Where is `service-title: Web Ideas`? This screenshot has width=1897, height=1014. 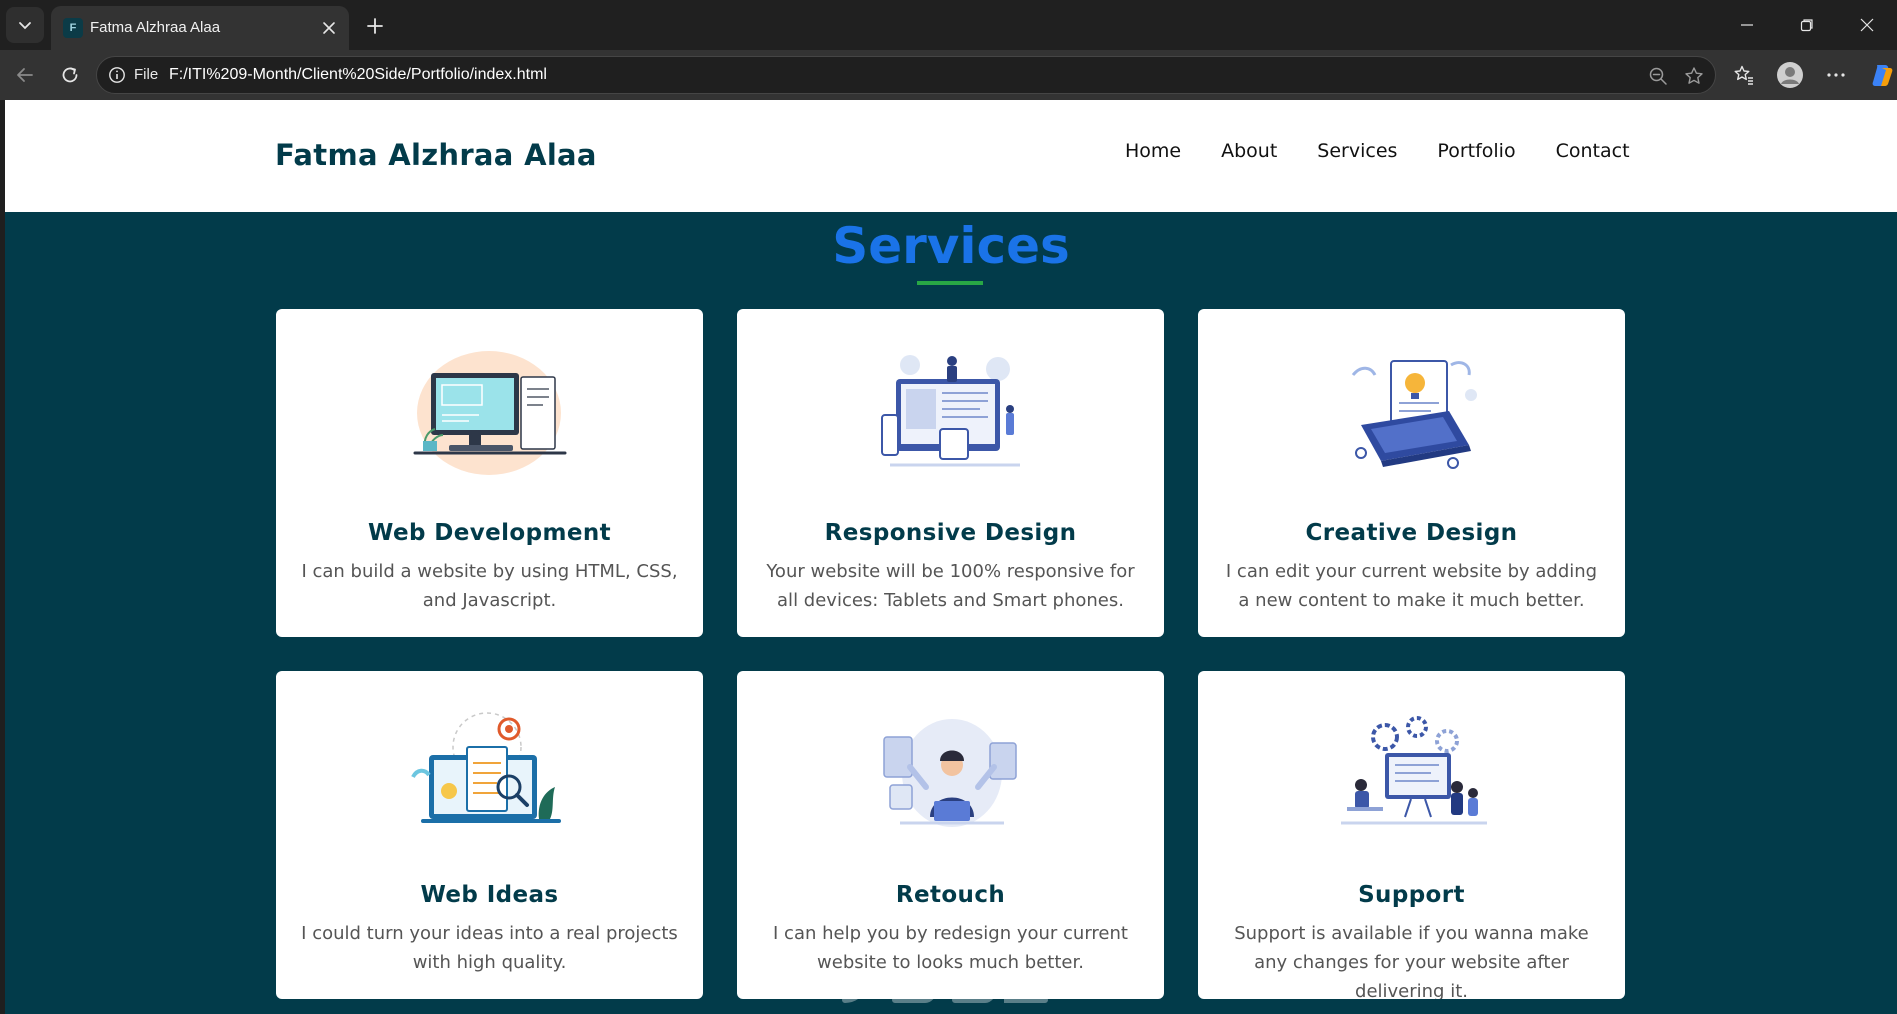
service-title: Web Ideas is located at coordinates (489, 895).